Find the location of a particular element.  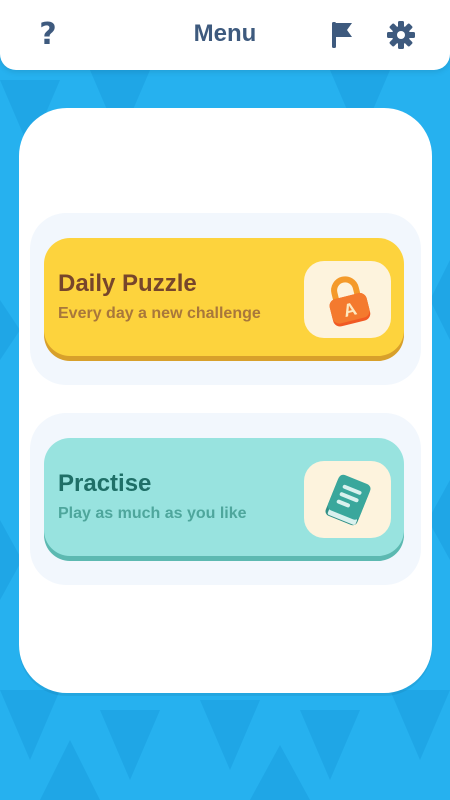

daily-puzzle-icon-tile: A is located at coordinates (347, 299).